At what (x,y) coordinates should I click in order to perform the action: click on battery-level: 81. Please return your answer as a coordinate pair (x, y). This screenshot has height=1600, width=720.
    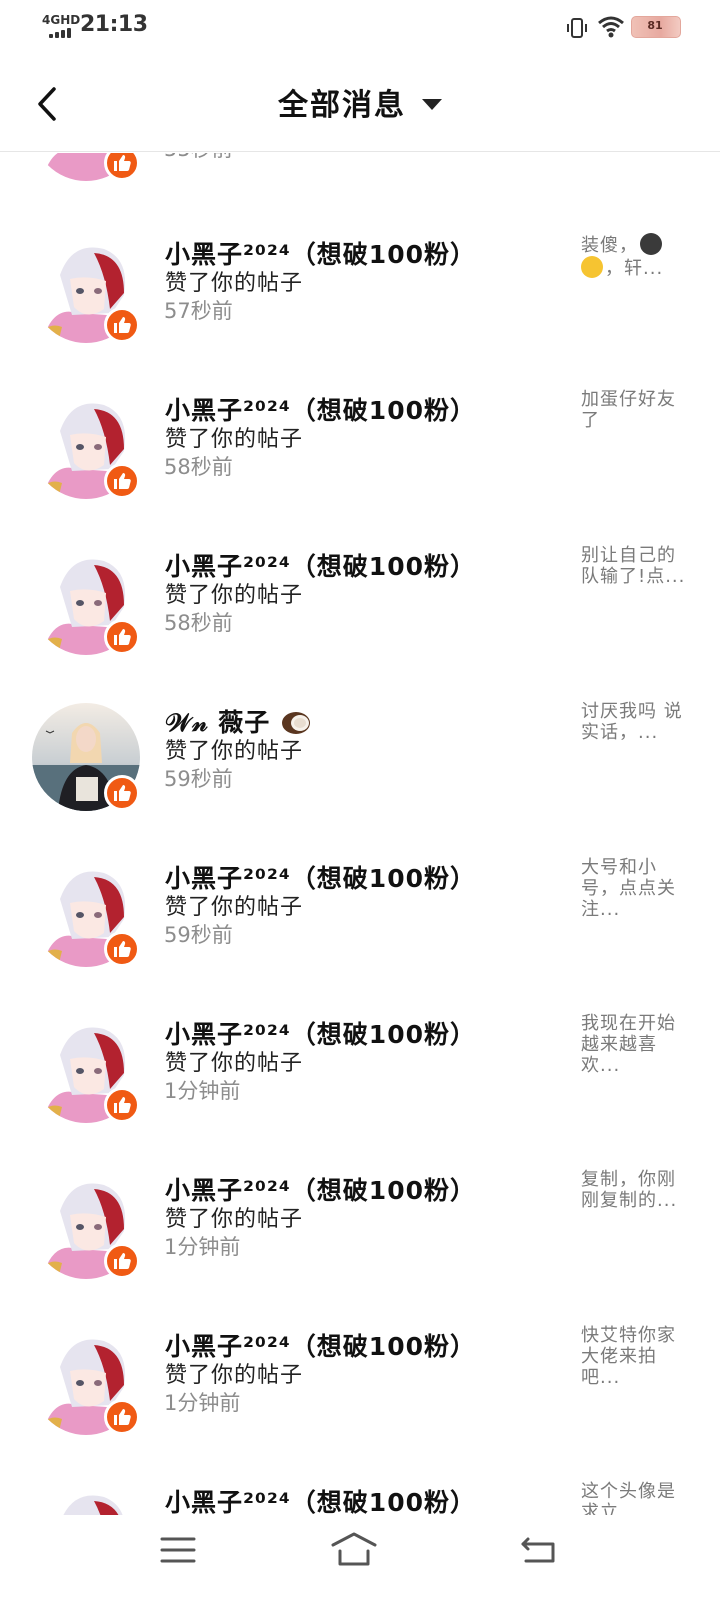
    Looking at the image, I should click on (655, 25).